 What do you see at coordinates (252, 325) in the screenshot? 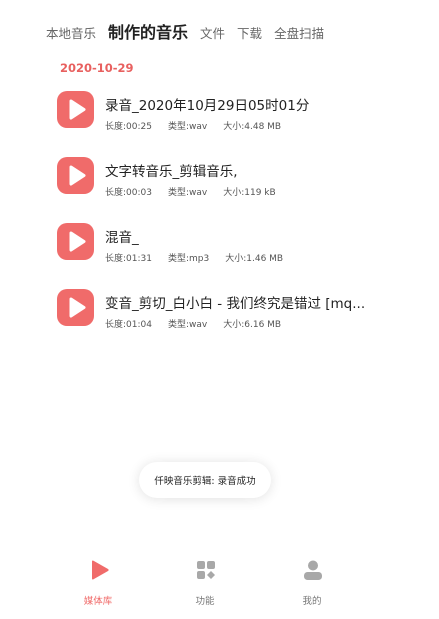
I see `item-size: 大小:6.16 MB` at bounding box center [252, 325].